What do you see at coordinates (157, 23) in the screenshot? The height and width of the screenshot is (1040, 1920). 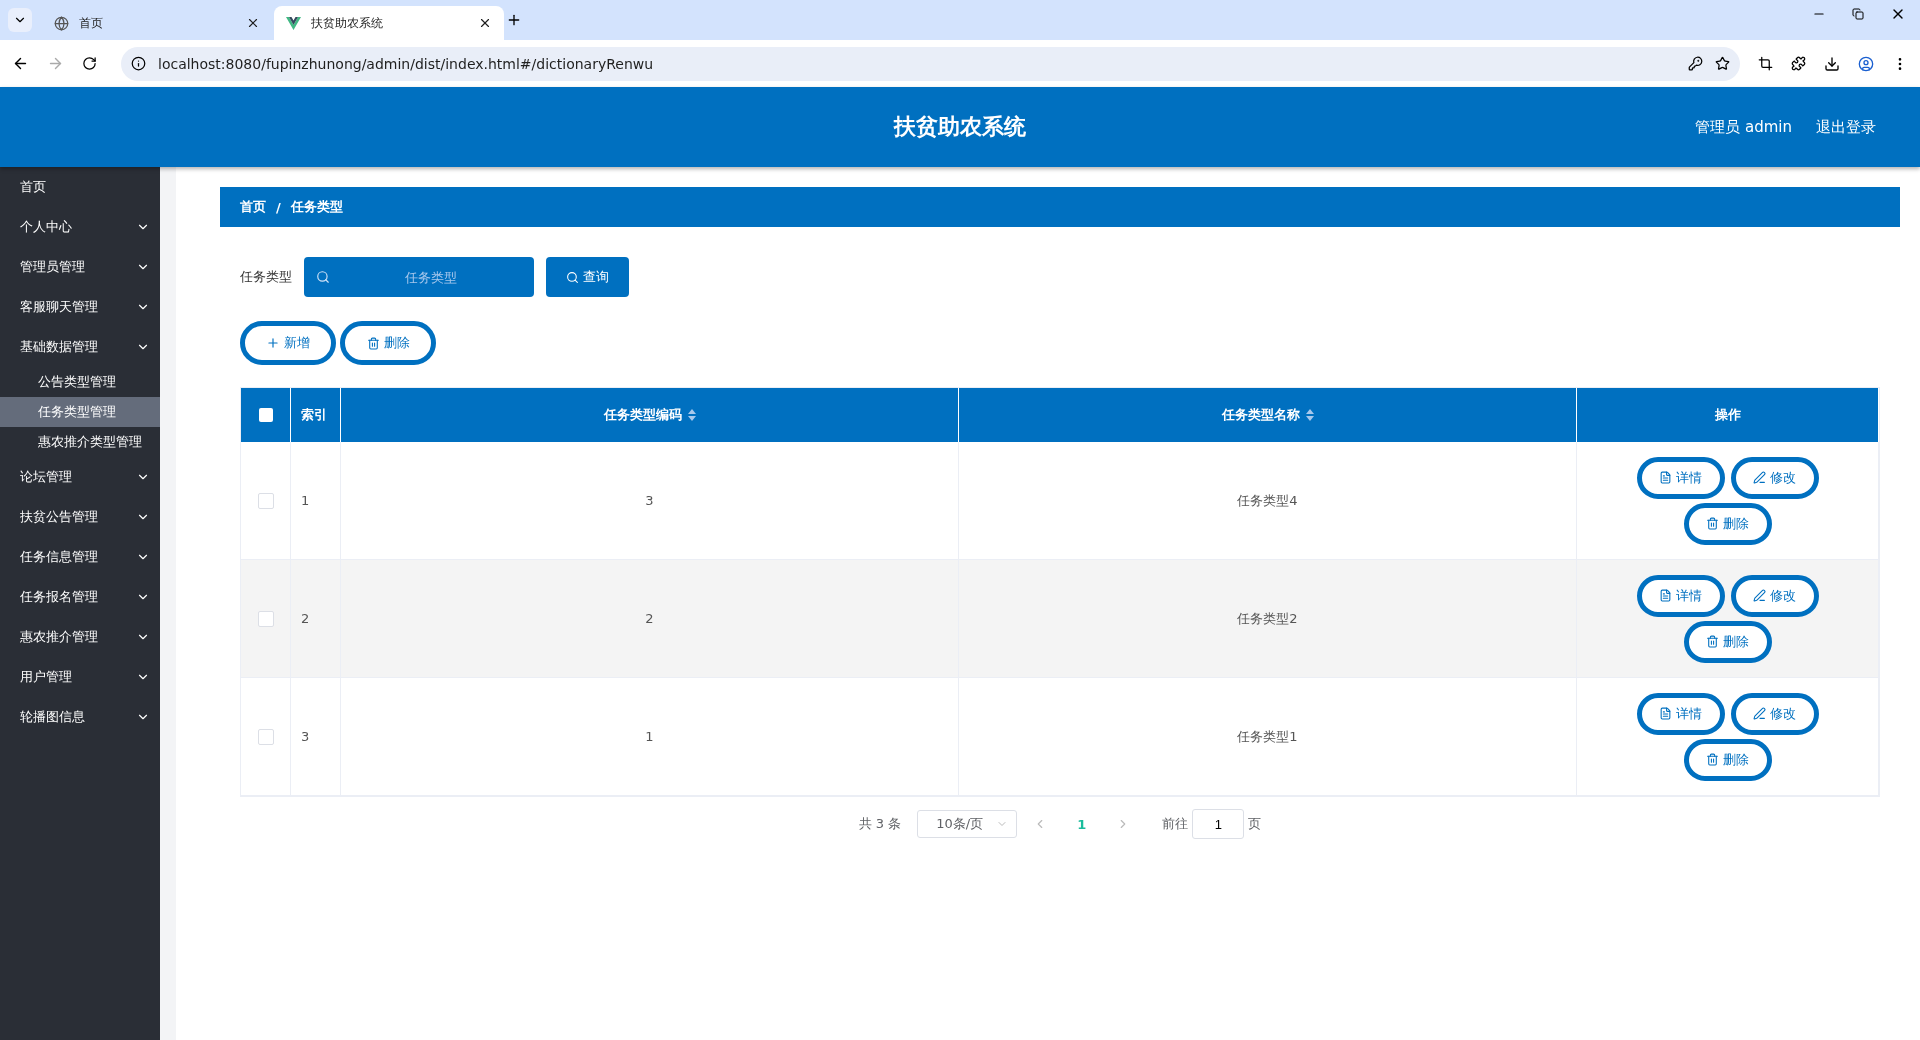 I see `browser-tab: 首页` at bounding box center [157, 23].